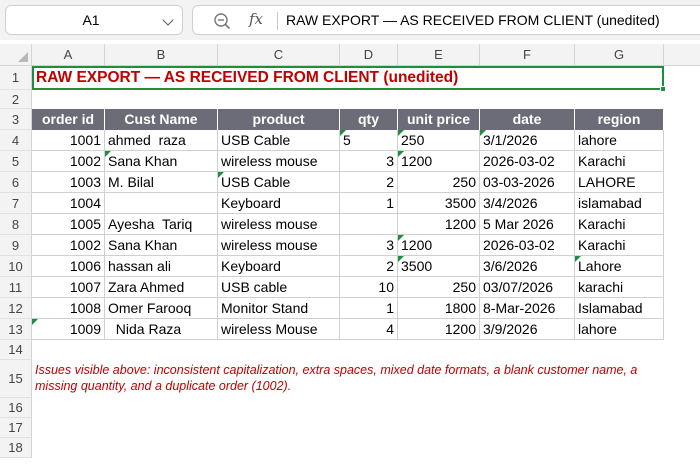  I want to click on cell-cust-name: Omer Farooq, so click(161, 308).